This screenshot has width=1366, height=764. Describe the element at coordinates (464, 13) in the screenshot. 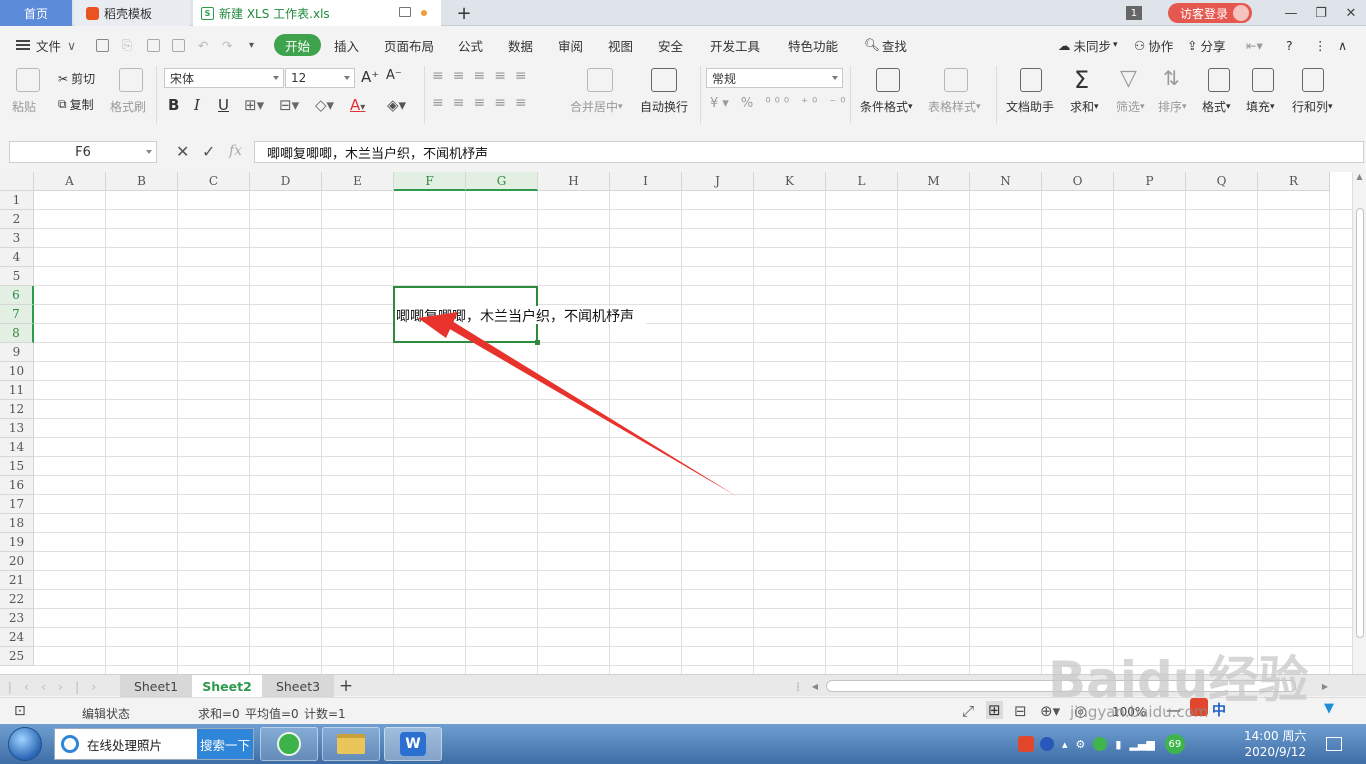

I see `new-tab-button: +` at that location.